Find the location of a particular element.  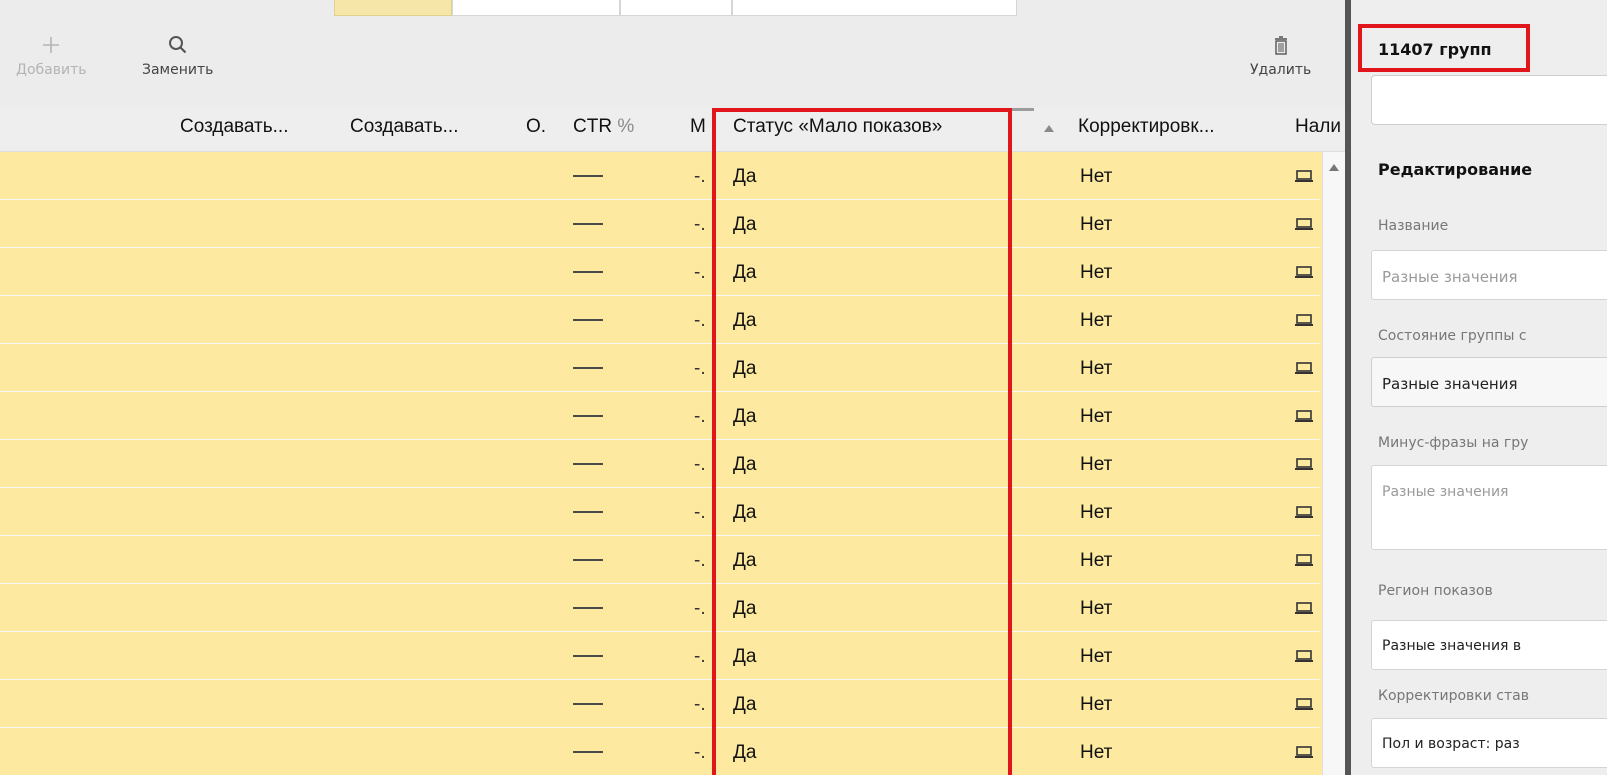

column-header-label: CTR is located at coordinates (593, 126).